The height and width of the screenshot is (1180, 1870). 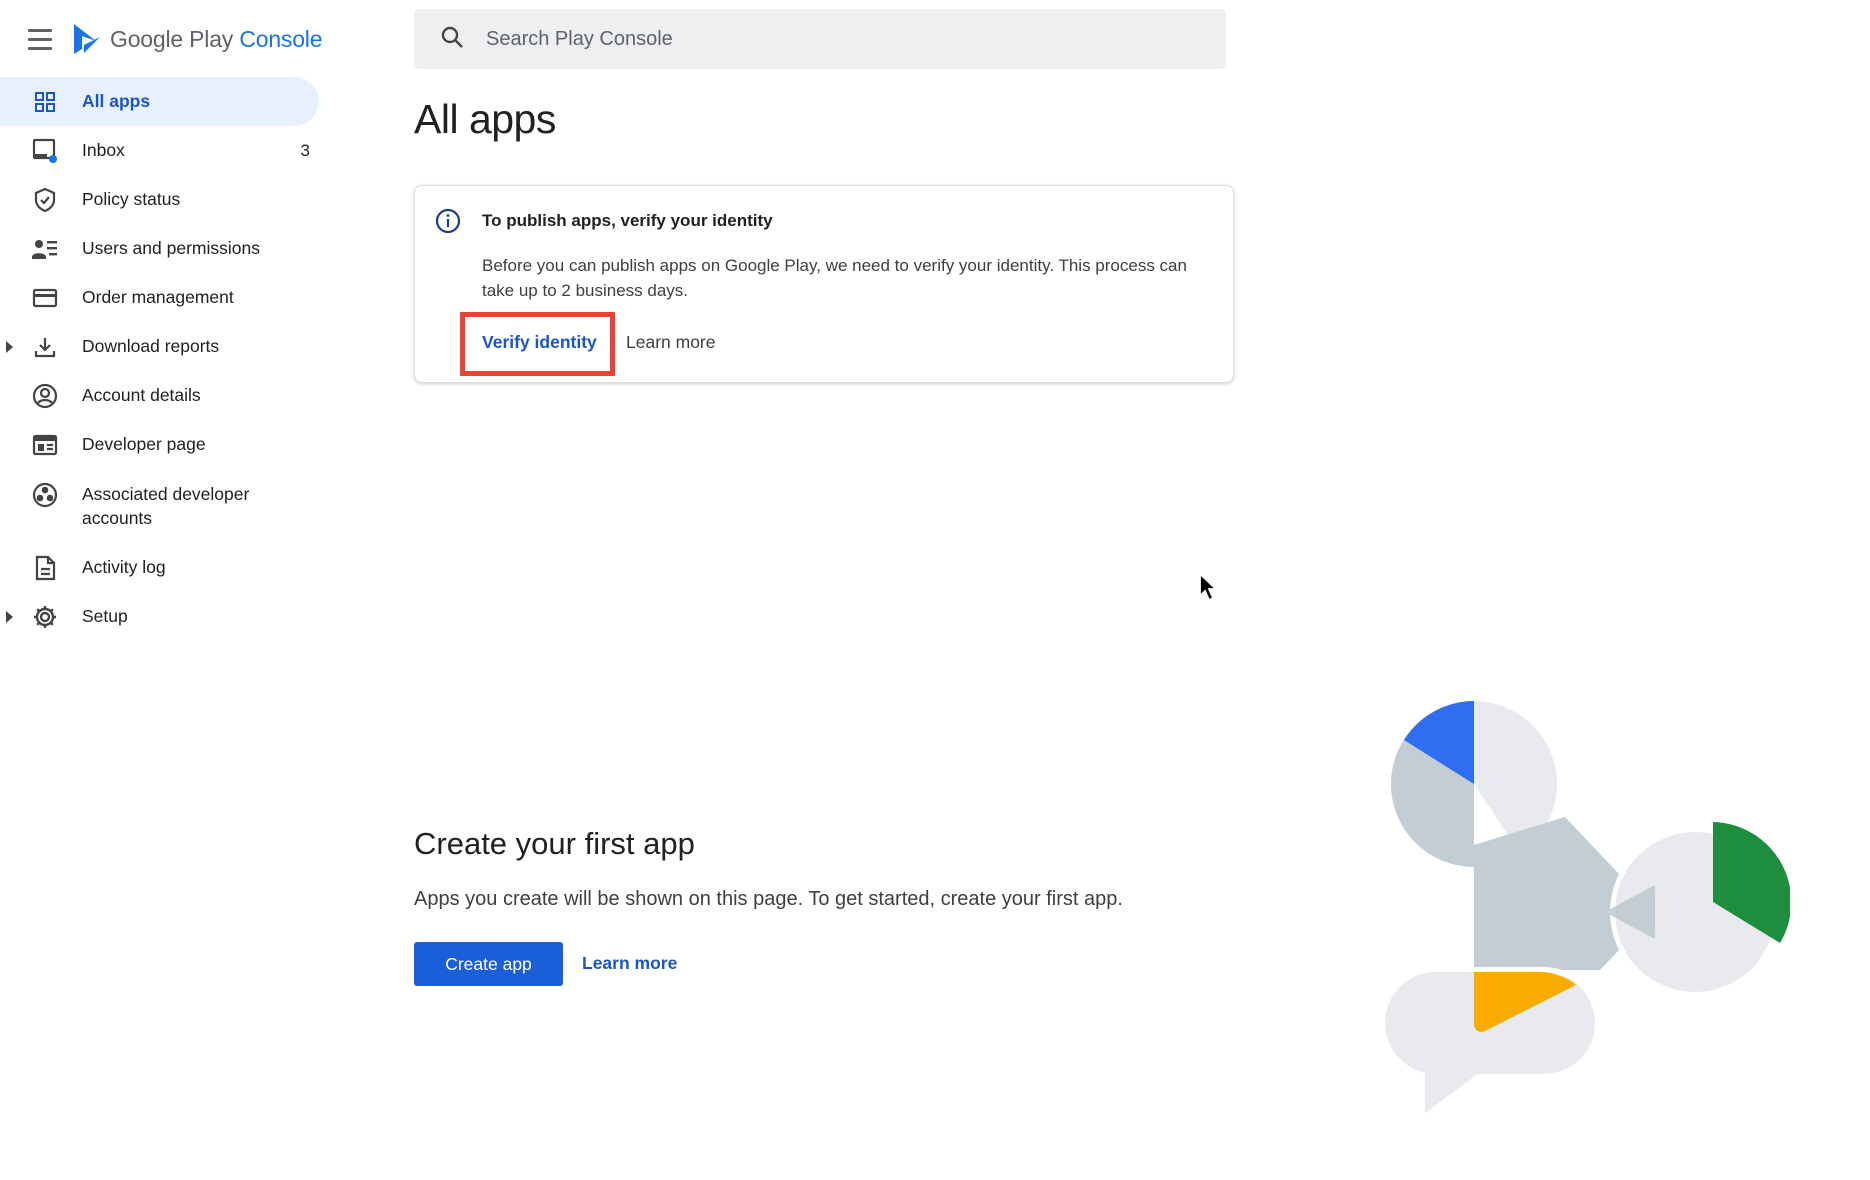 I want to click on sidebar-item-label: Order management, so click(x=158, y=297).